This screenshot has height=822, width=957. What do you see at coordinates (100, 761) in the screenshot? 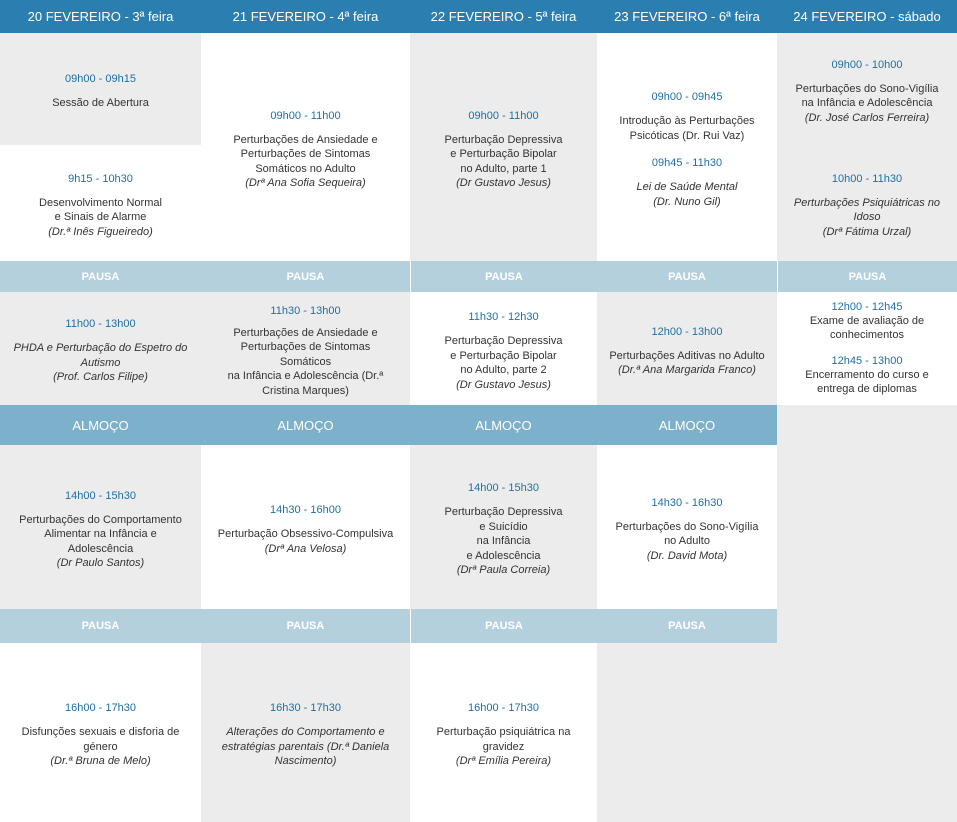
I see `session-speaker: (Dr.ª Bruna de Melo)` at bounding box center [100, 761].